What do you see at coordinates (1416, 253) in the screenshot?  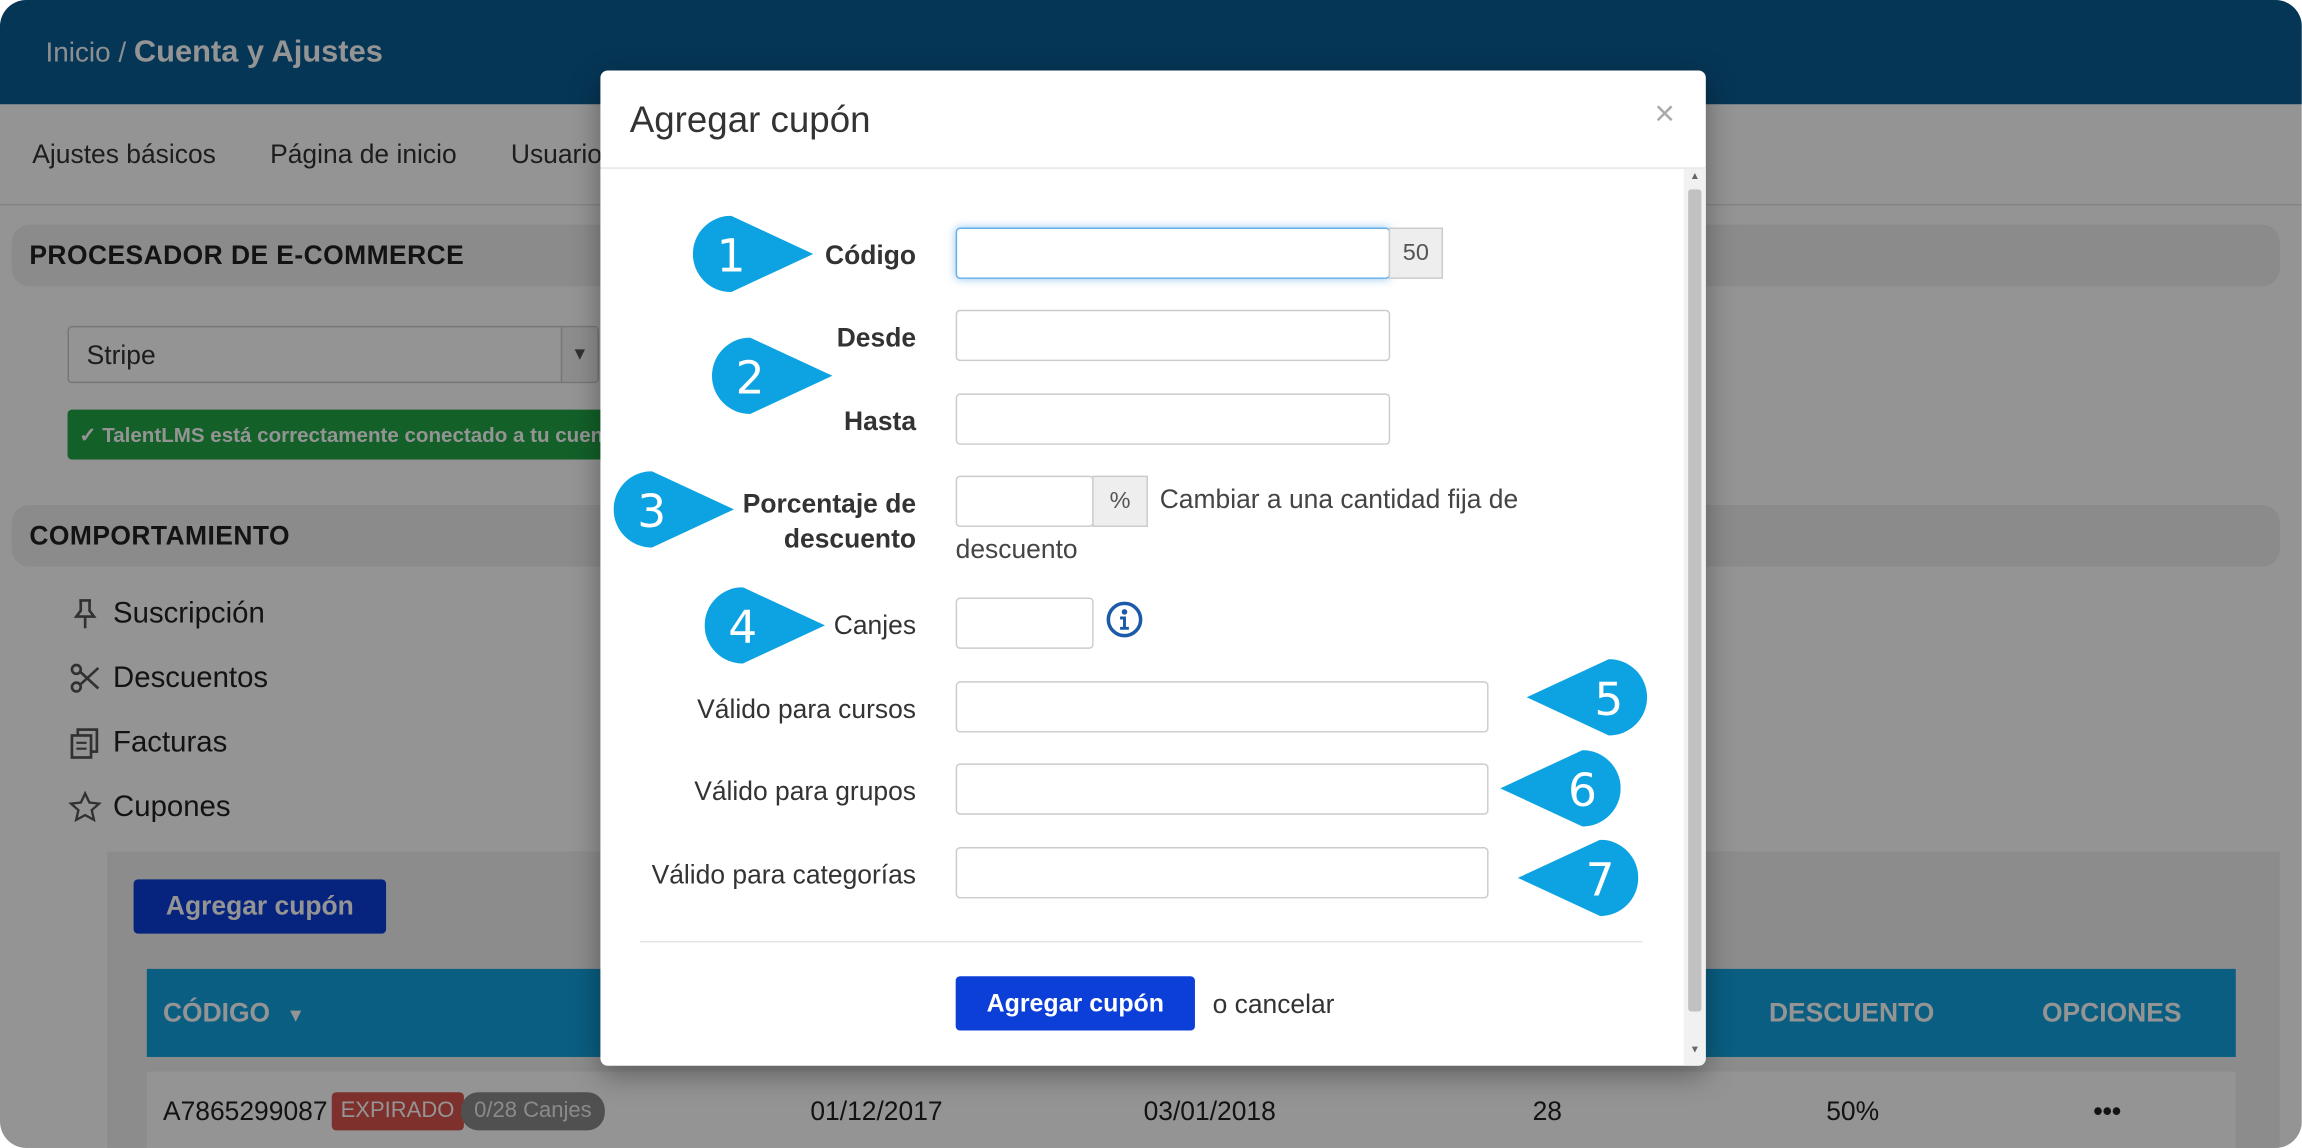 I see `code-char-counter: 50` at bounding box center [1416, 253].